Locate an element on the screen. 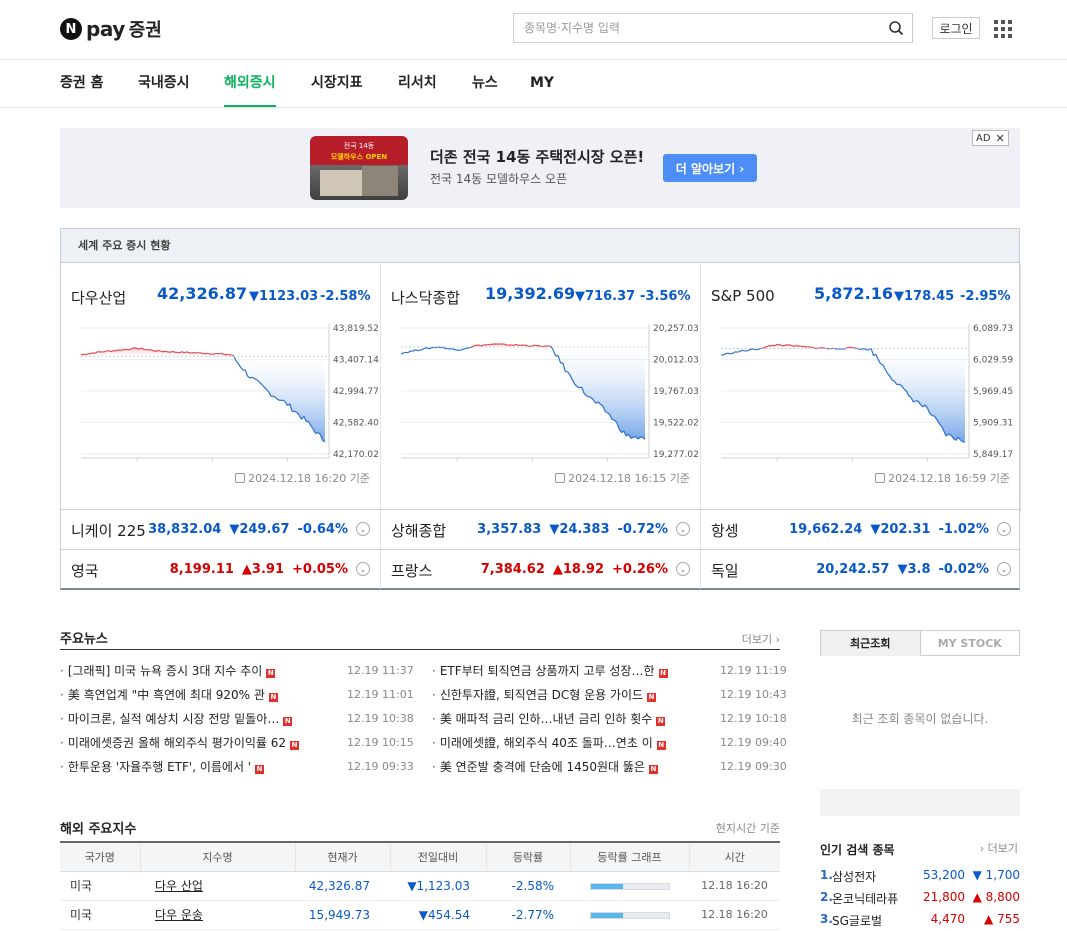 Image resolution: width=1067 pixels, height=931 pixels. world-markets-title: 세계 주요 증시 현황 is located at coordinates (540, 246).